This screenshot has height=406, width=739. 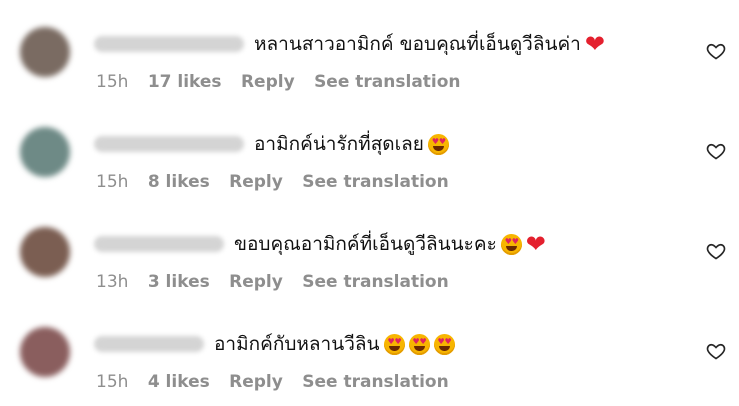 I want to click on comment-meta: 15h 17 likes Reply See translation, so click(x=285, y=82).